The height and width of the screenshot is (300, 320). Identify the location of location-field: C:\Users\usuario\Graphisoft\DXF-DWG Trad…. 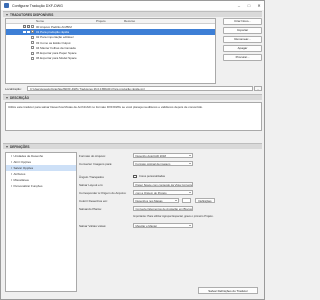
(140, 88).